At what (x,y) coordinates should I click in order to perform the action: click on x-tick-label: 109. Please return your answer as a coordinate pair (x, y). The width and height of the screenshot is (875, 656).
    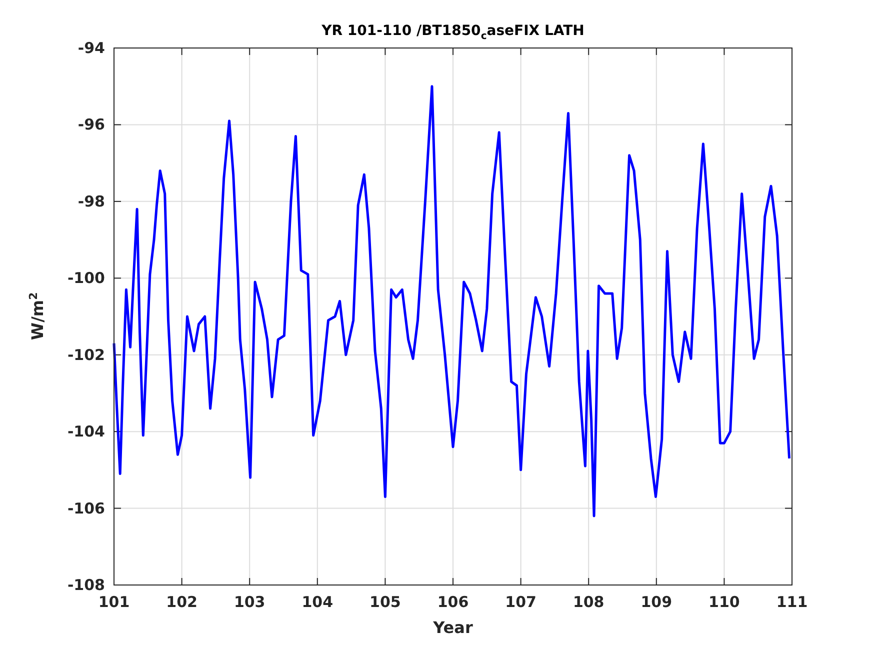
    Looking at the image, I should click on (656, 602).